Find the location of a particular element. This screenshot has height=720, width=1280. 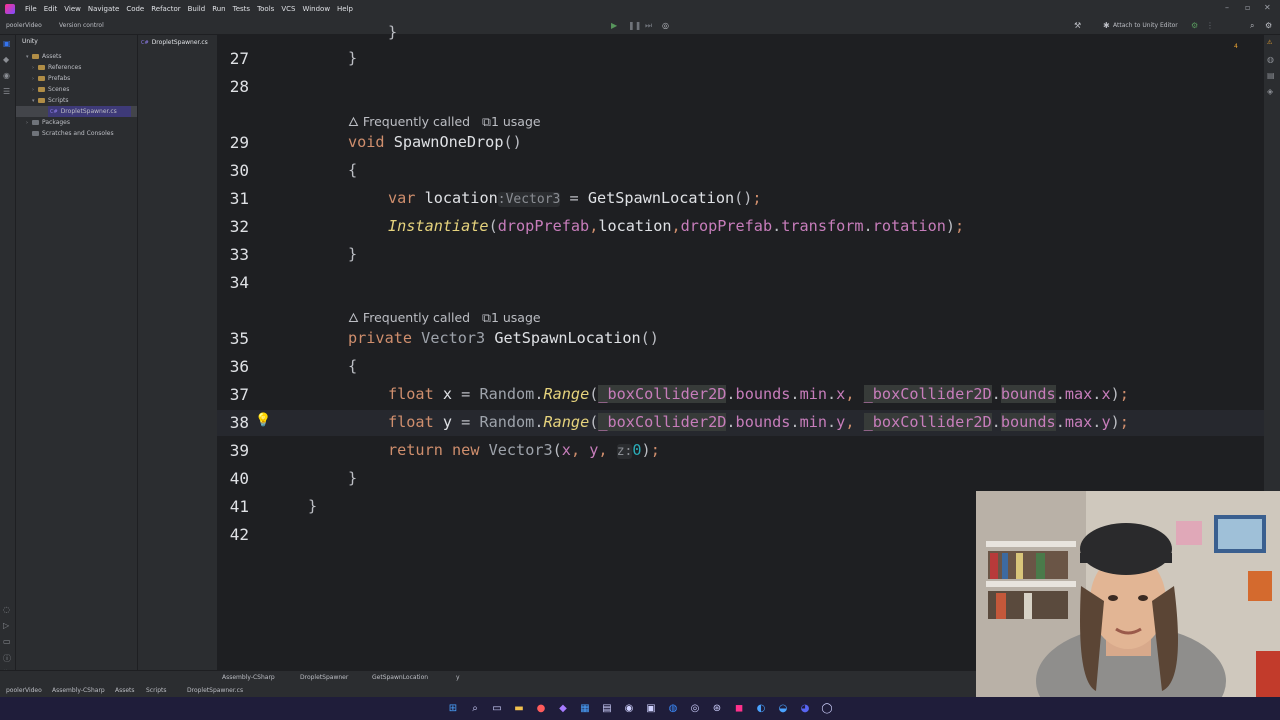

unity-hub-icon: ◎ is located at coordinates (695, 709).